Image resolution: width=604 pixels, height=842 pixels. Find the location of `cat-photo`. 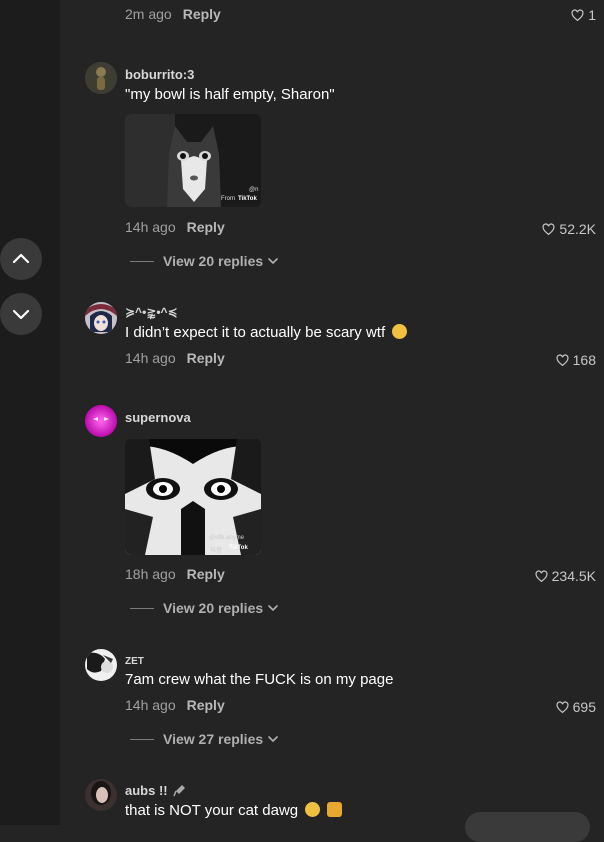

cat-photo is located at coordinates (193, 160).